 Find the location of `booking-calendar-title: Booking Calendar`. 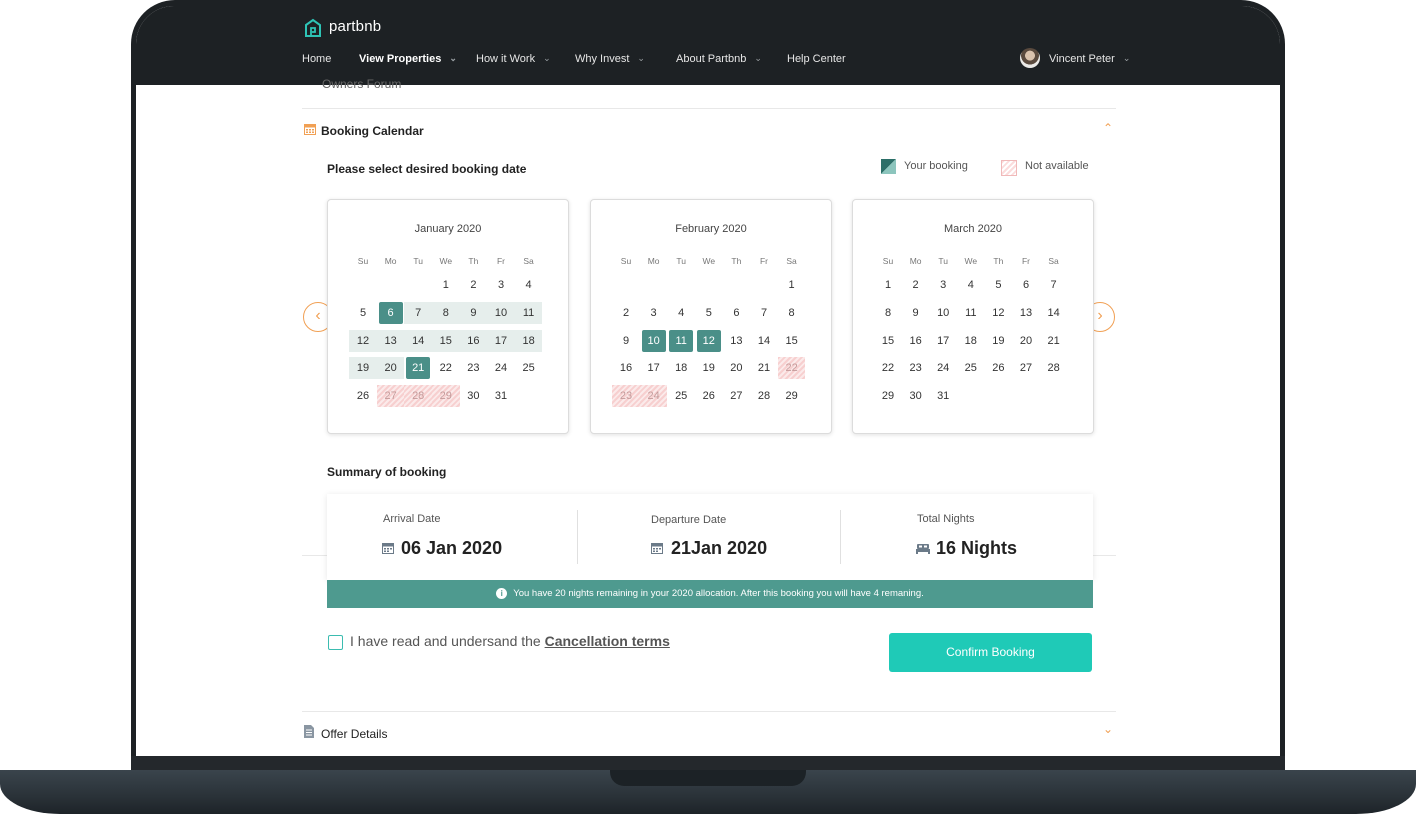

booking-calendar-title: Booking Calendar is located at coordinates (372, 131).